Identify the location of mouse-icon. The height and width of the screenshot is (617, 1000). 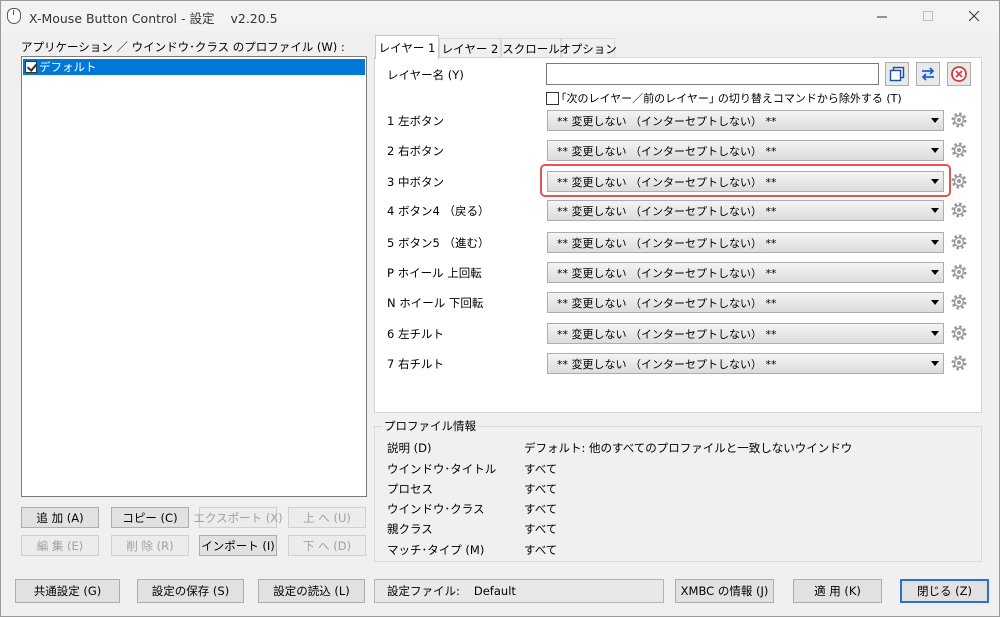
(14, 16).